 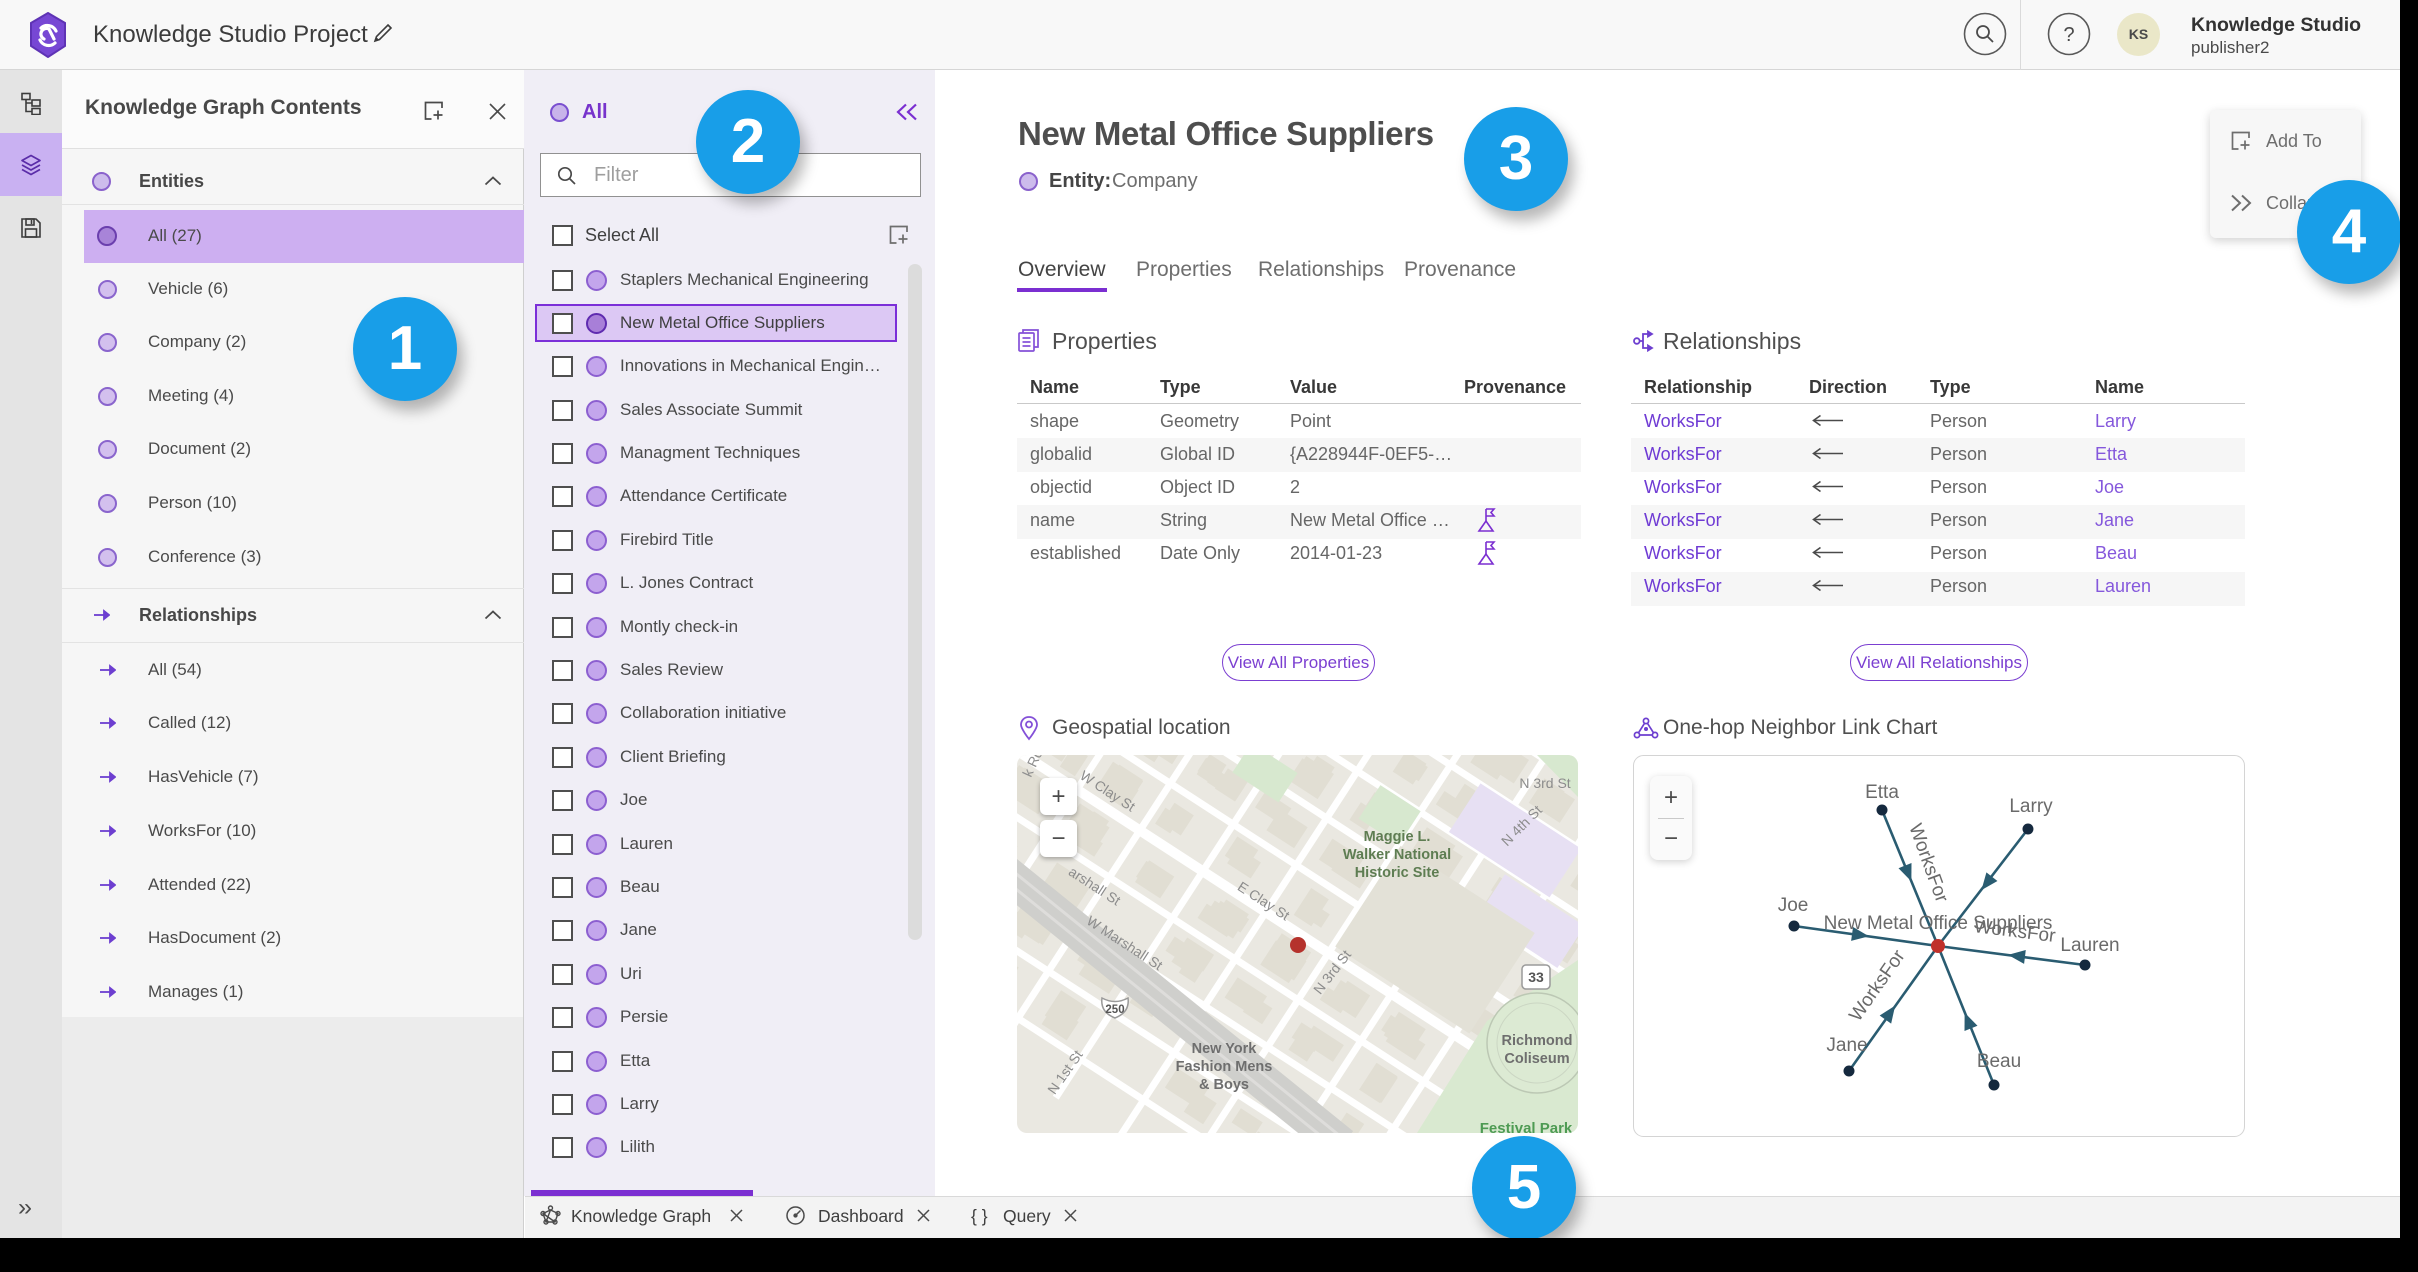 I want to click on svg-text: Etta, so click(x=1882, y=792).